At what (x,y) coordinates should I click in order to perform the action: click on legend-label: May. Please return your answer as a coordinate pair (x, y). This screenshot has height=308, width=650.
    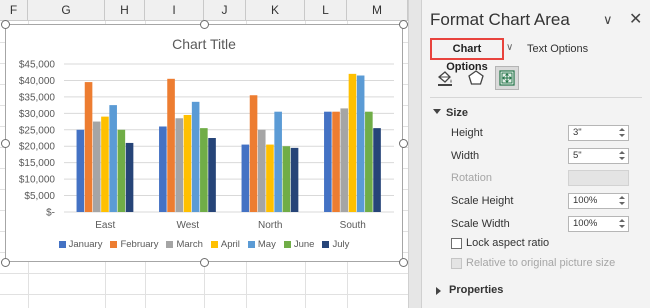
    Looking at the image, I should click on (266, 244).